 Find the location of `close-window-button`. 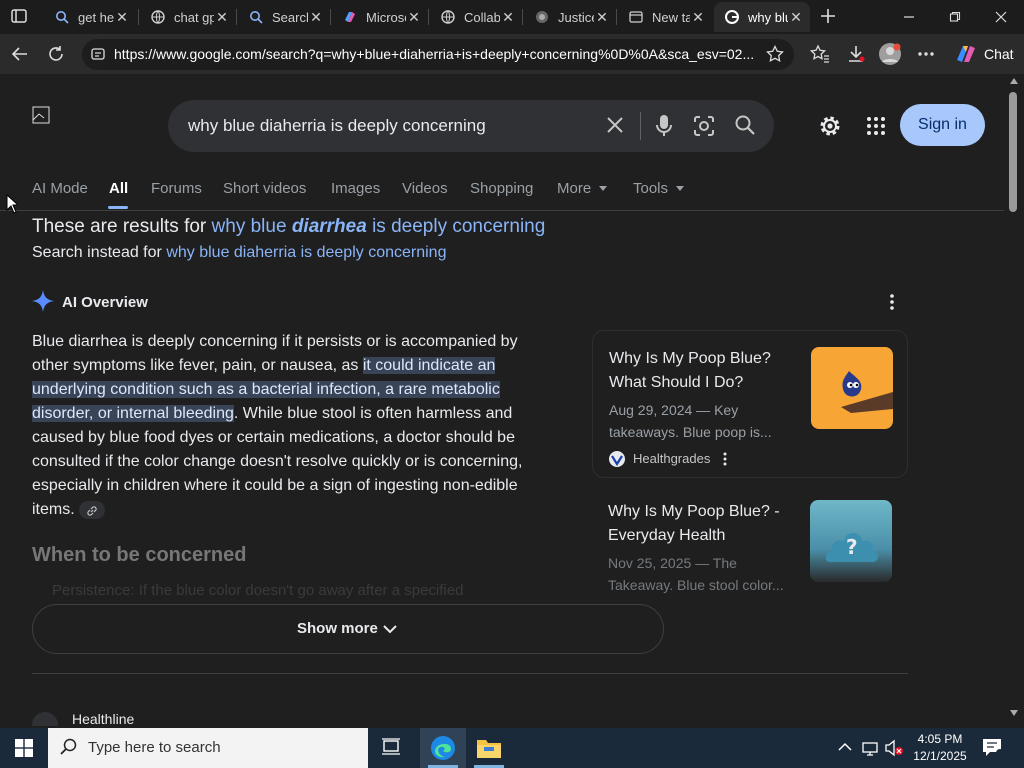

close-window-button is located at coordinates (1001, 17).